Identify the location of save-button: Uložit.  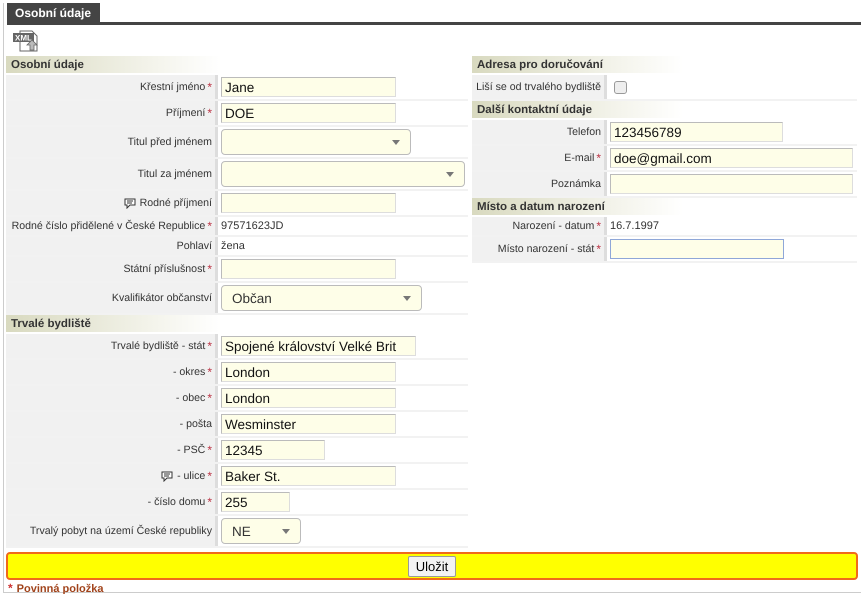
(432, 566).